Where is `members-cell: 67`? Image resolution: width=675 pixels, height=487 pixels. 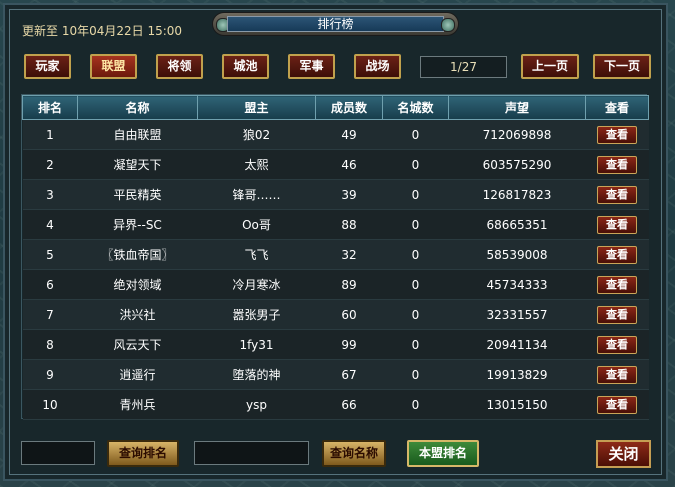 members-cell: 67 is located at coordinates (349, 374).